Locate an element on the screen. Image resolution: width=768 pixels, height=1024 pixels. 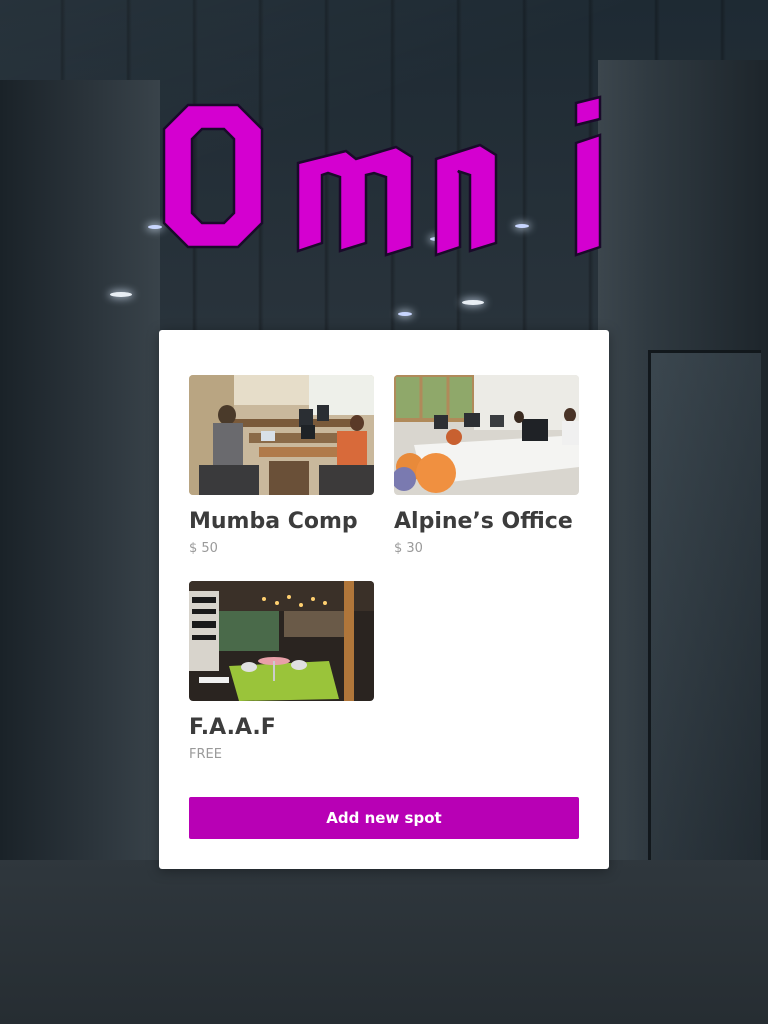
spot-title: Mumba Comp is located at coordinates (273, 521).